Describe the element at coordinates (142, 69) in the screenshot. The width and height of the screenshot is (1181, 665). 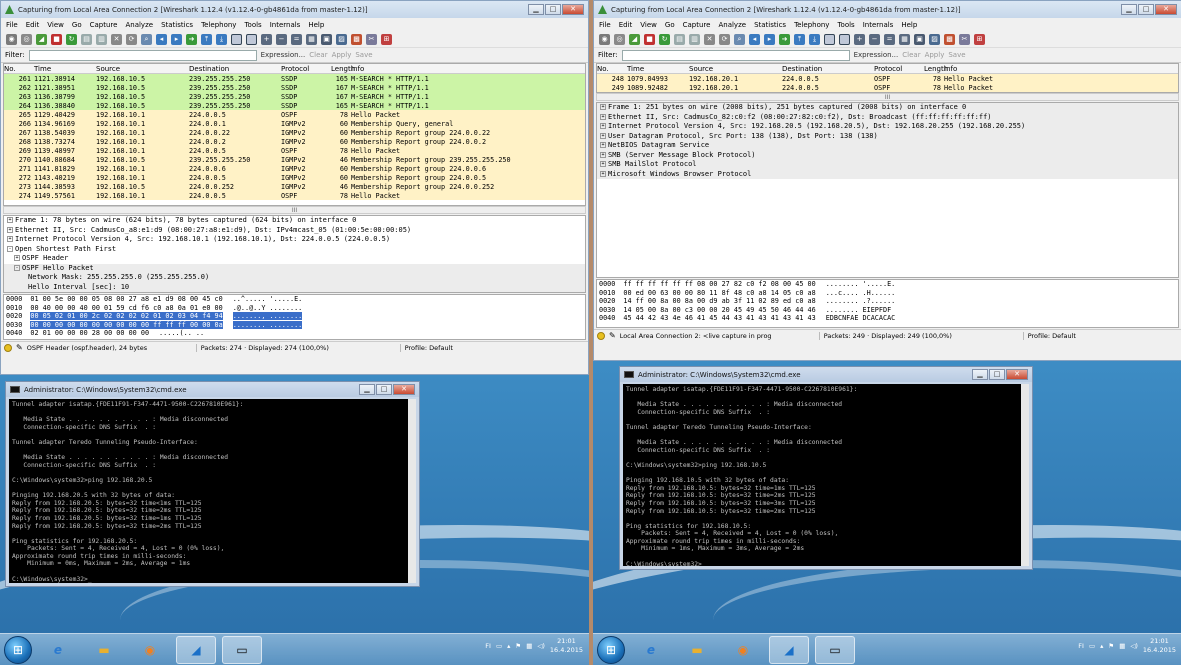
I see `column-source: Source` at that location.